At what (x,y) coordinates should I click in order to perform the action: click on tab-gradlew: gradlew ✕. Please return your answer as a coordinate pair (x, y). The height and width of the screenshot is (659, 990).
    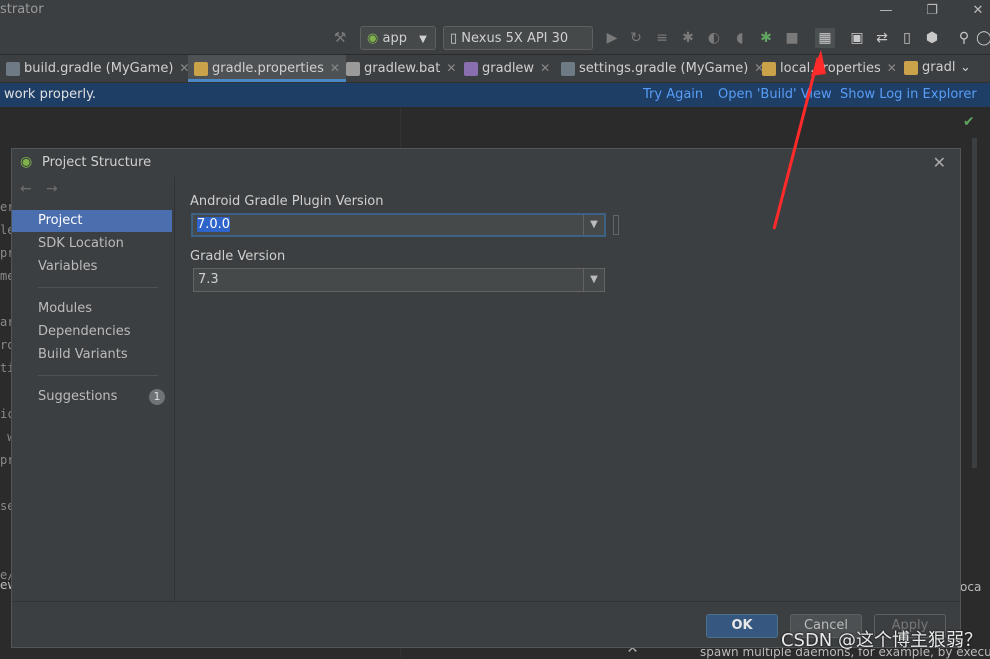
    Looking at the image, I should click on (507, 68).